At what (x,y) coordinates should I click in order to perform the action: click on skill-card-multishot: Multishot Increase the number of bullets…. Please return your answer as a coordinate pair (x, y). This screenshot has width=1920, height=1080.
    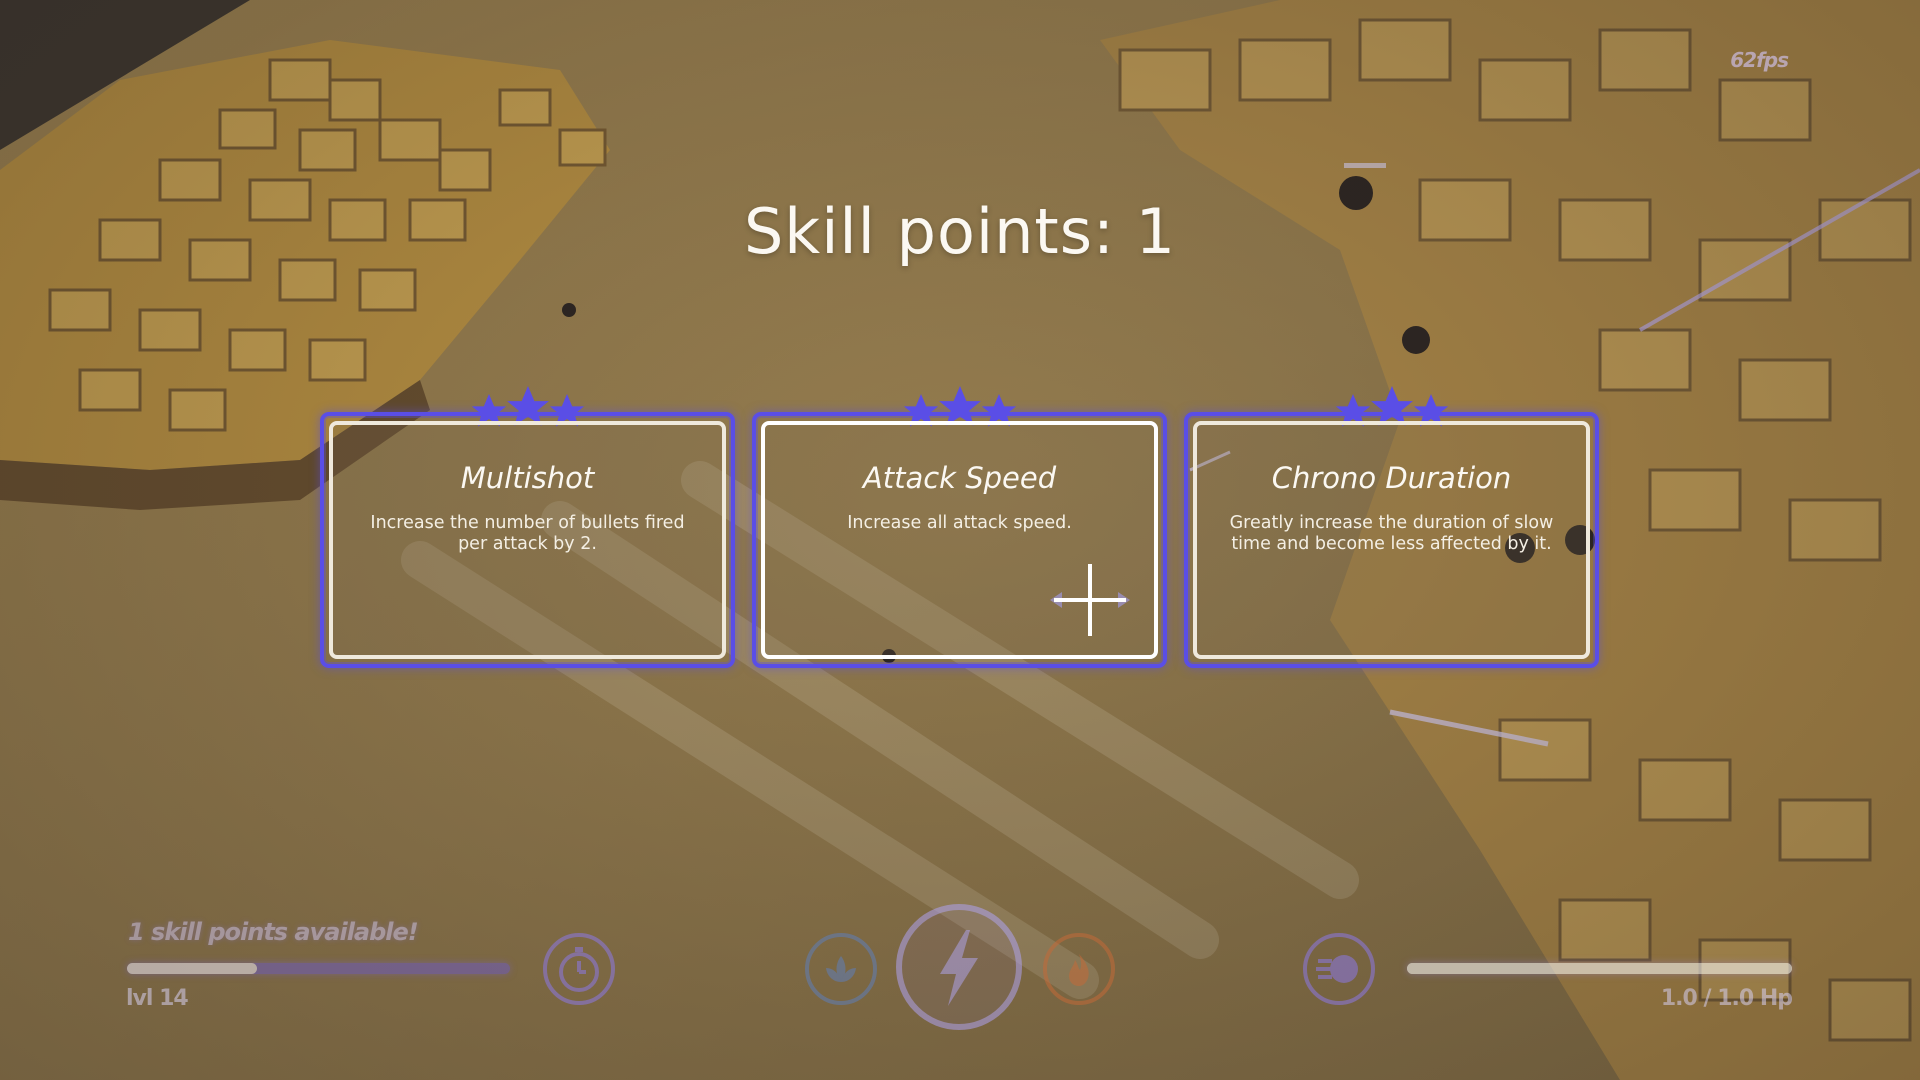
    Looking at the image, I should click on (527, 527).